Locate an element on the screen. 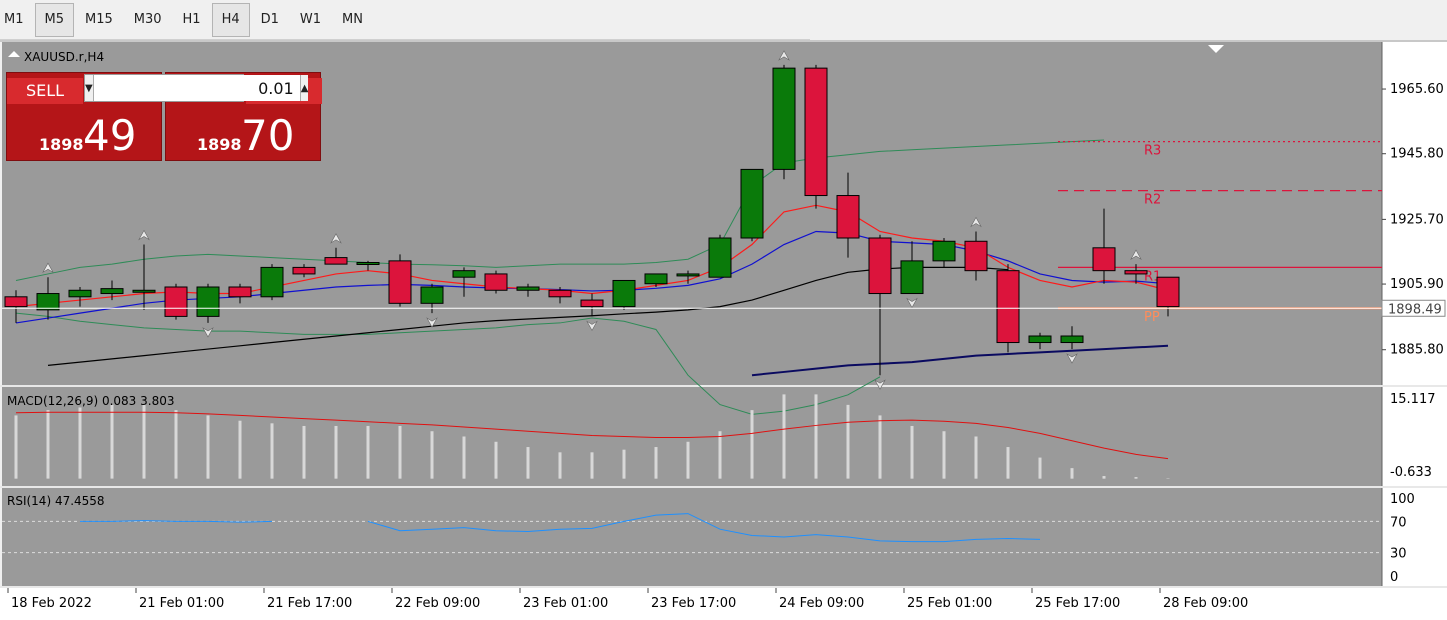  sell-label: SELL is located at coordinates (45, 91).